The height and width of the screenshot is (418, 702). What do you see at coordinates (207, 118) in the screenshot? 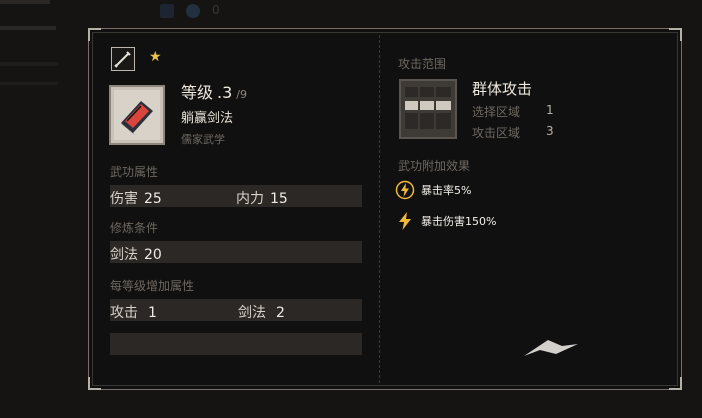
I see `skill-name: 躺赢剑法` at bounding box center [207, 118].